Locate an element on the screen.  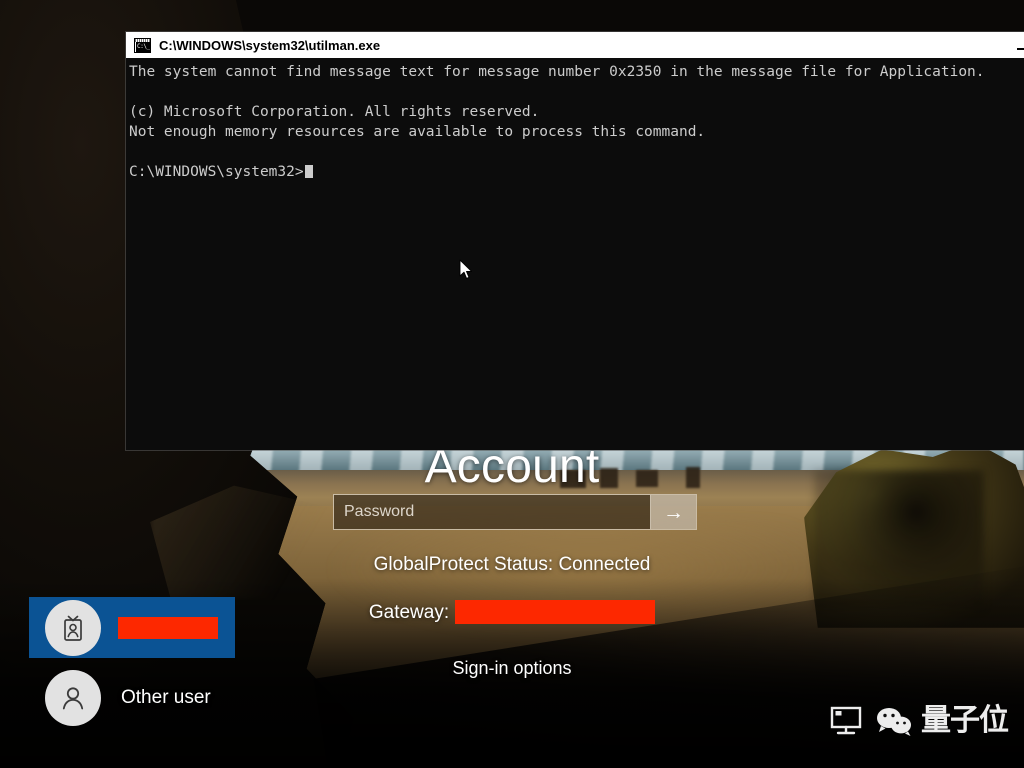
minimize-button is located at coordinates (1012, 45).